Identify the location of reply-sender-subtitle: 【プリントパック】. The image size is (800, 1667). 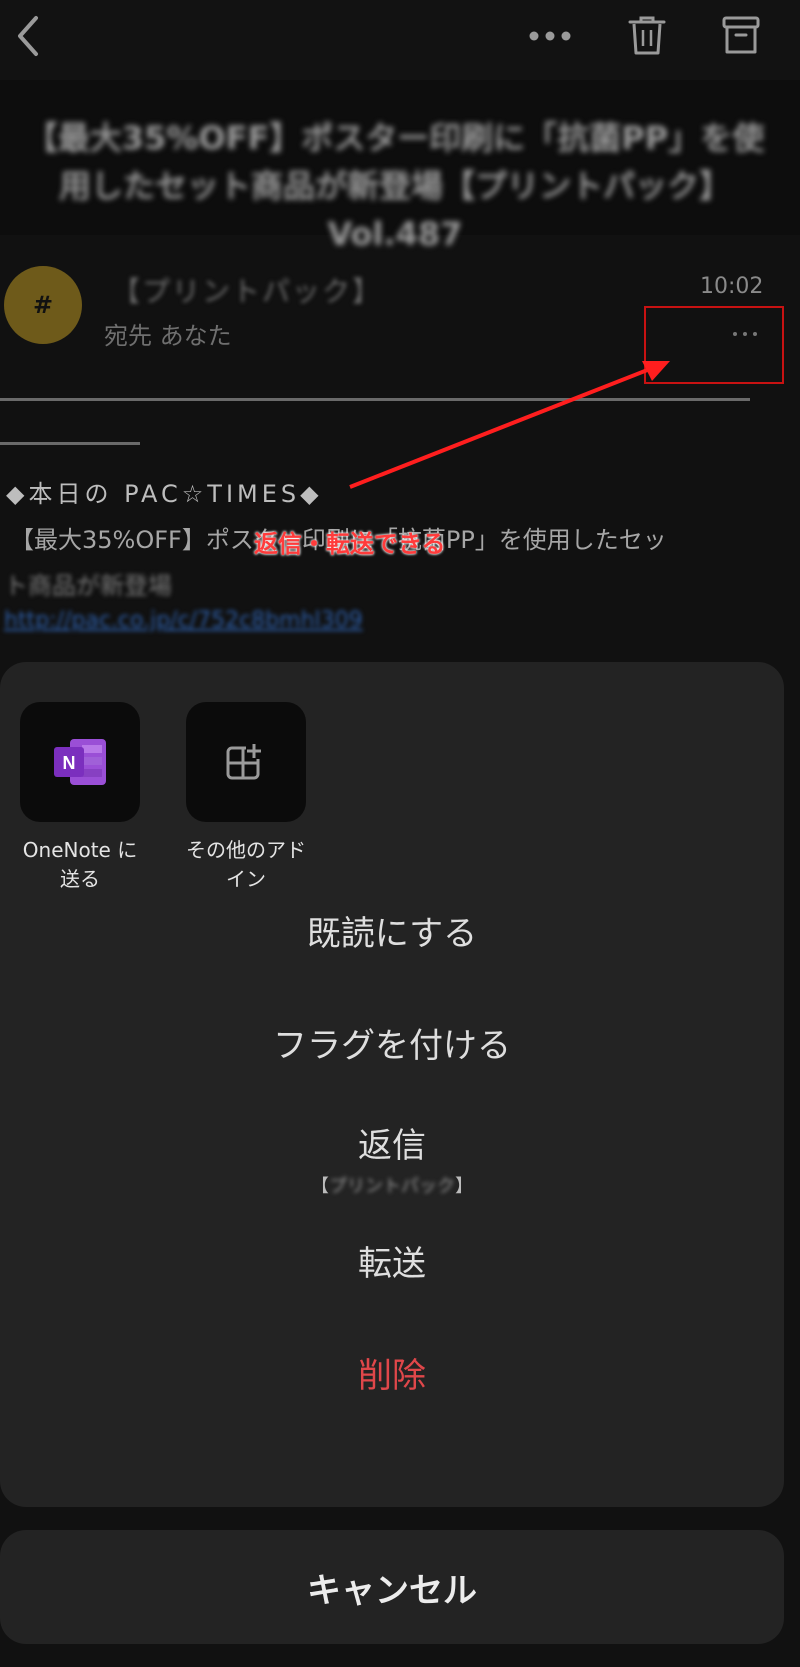
(392, 1185).